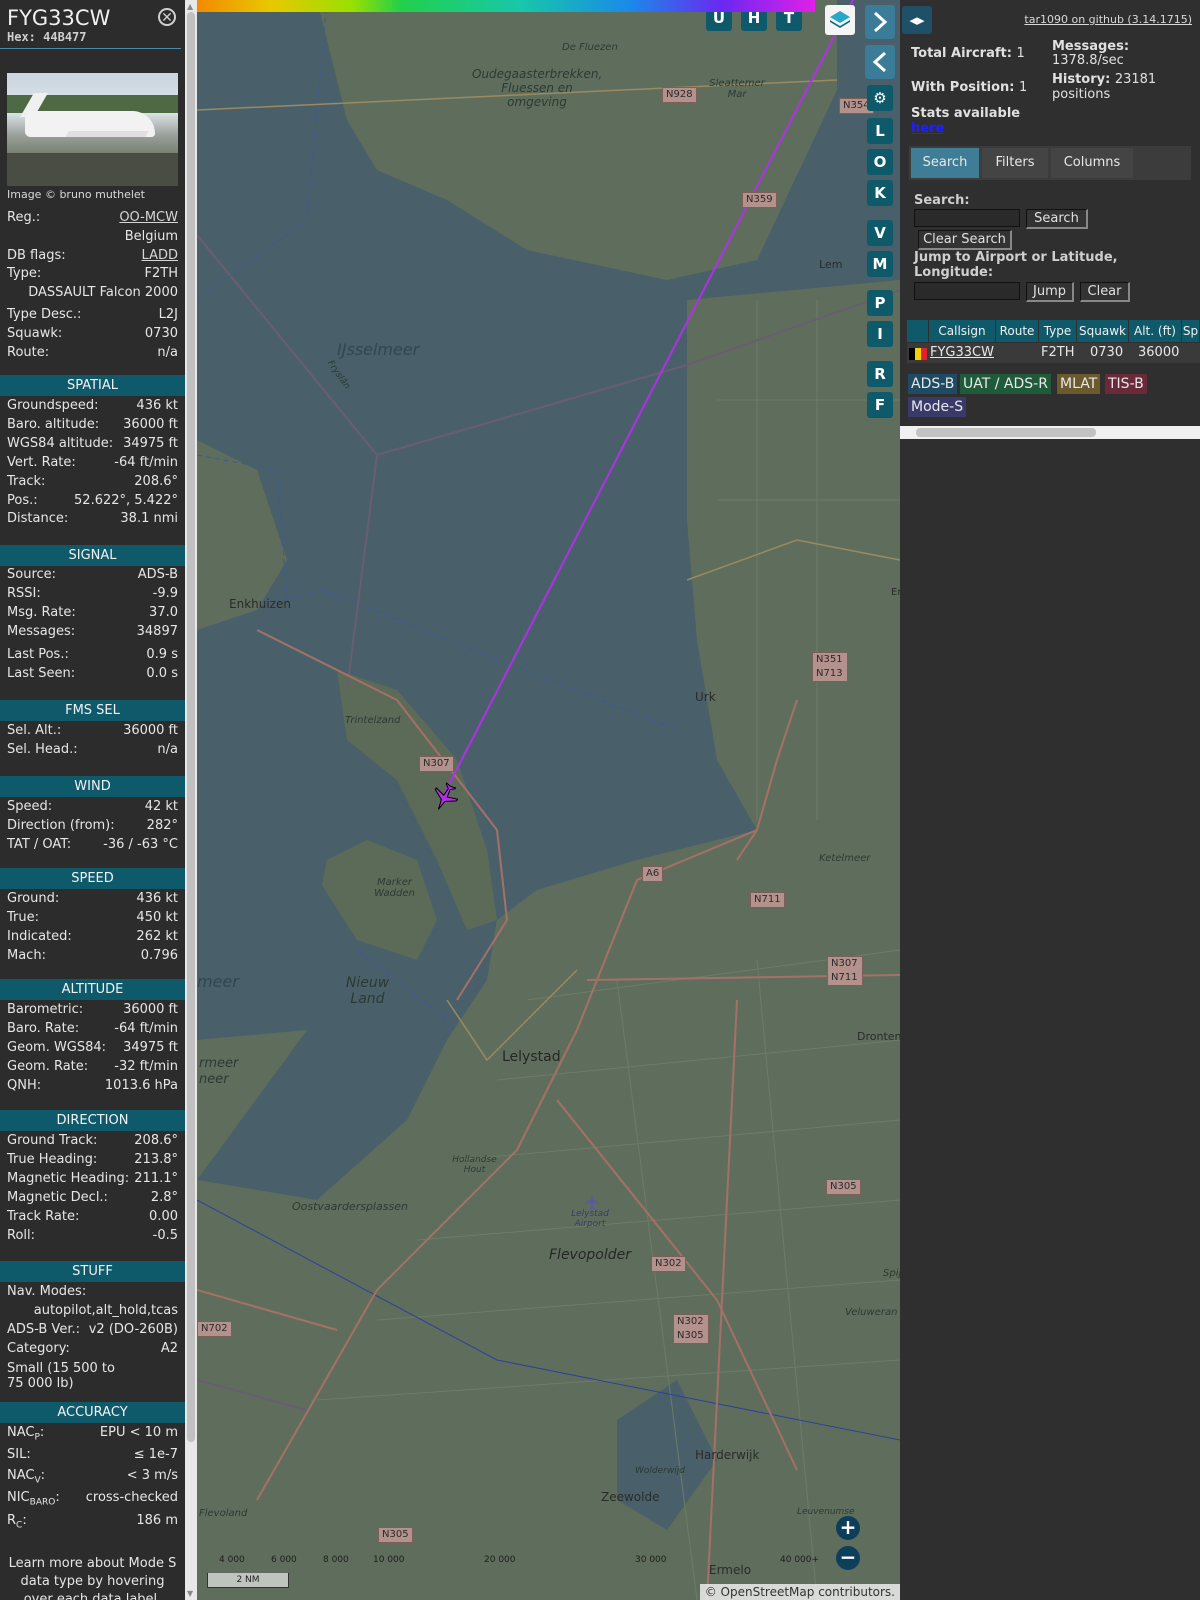  What do you see at coordinates (12, 1520) in the screenshot?
I see `accuracy-label-text: R` at bounding box center [12, 1520].